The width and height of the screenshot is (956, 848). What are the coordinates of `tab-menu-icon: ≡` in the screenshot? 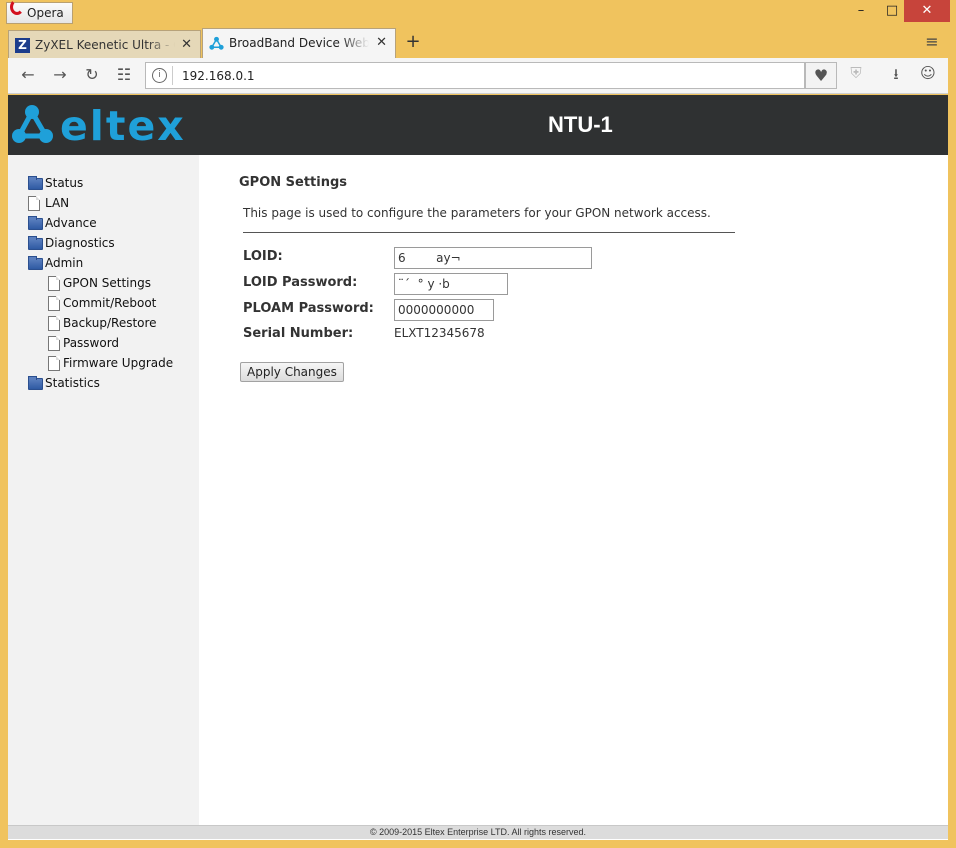 It's located at (932, 42).